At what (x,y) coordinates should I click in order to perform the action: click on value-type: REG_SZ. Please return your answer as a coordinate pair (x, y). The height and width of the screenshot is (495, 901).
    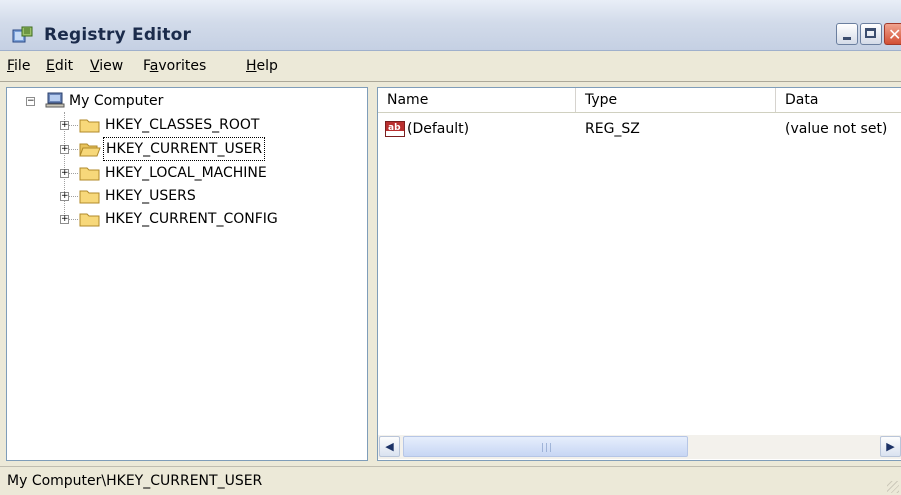
    Looking at the image, I should click on (612, 129).